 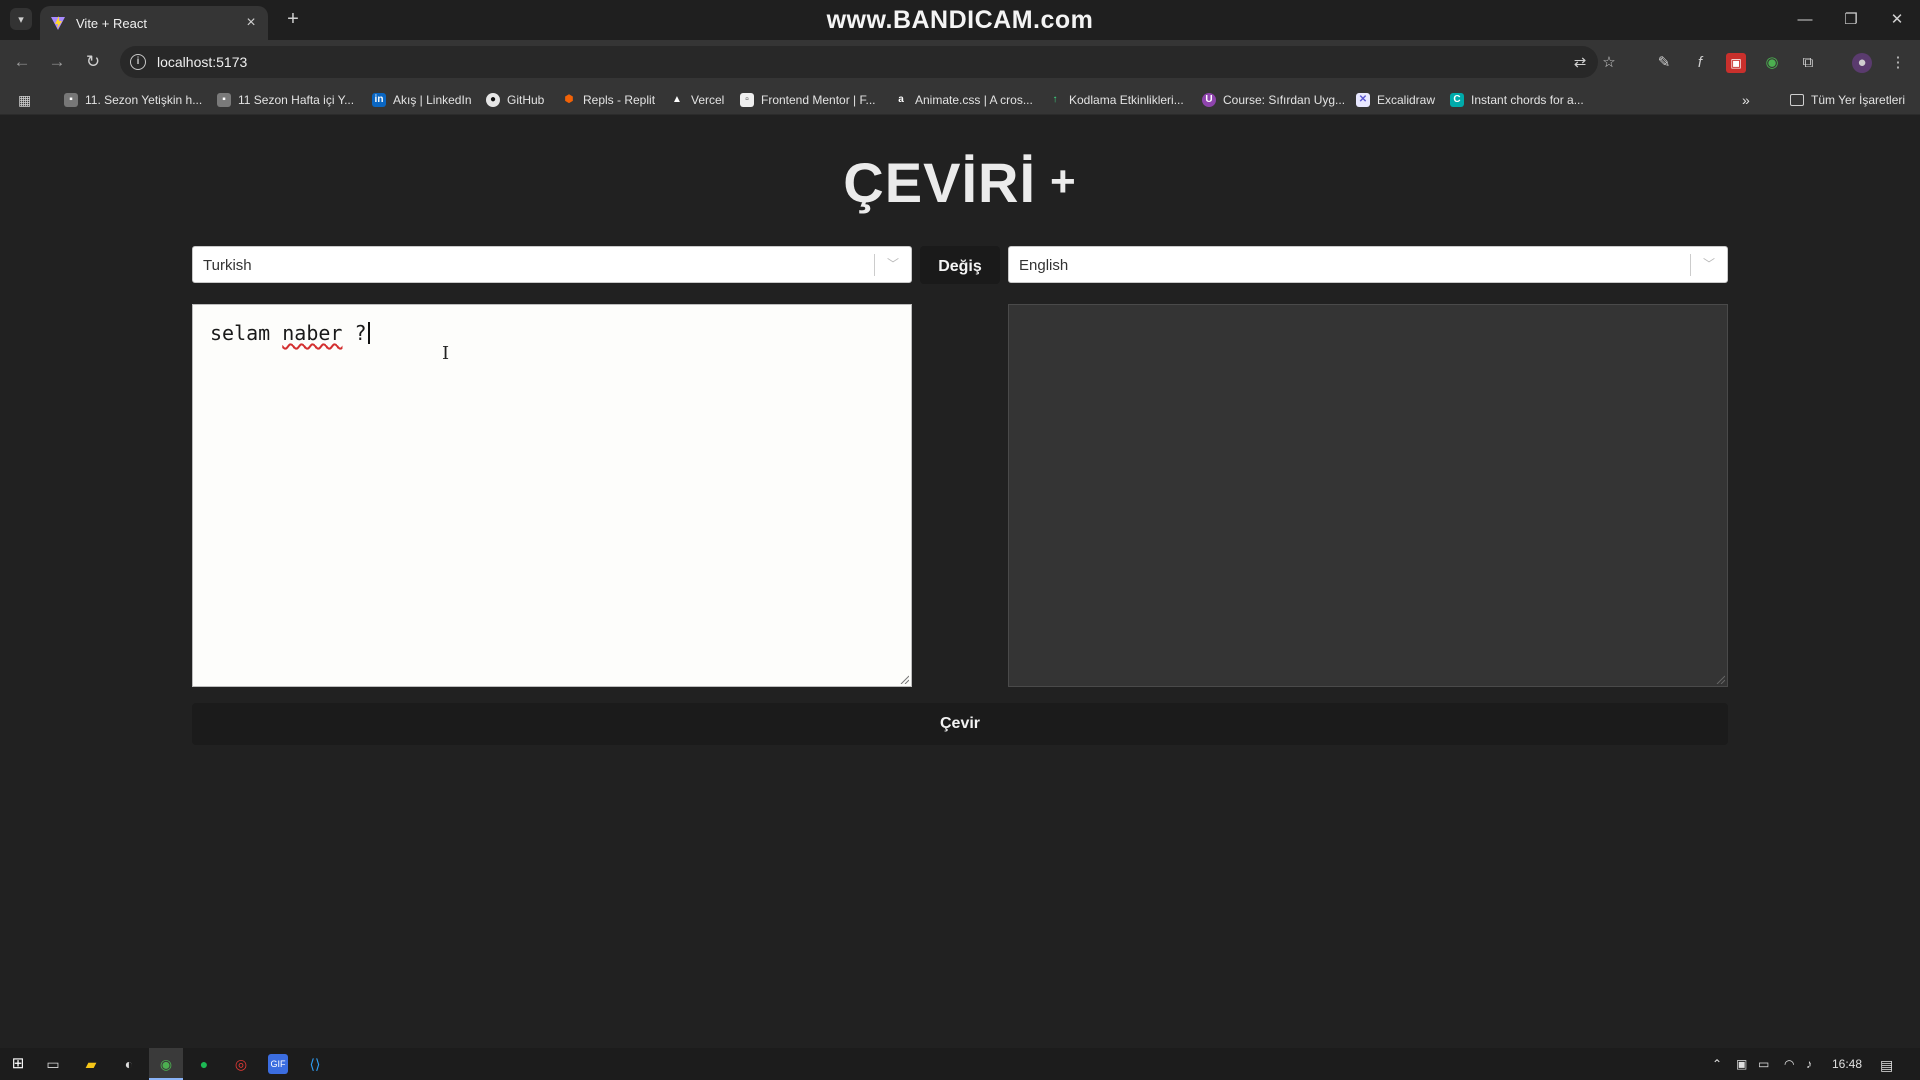 What do you see at coordinates (901, 99) in the screenshot?
I see `animate-css-icon: a` at bounding box center [901, 99].